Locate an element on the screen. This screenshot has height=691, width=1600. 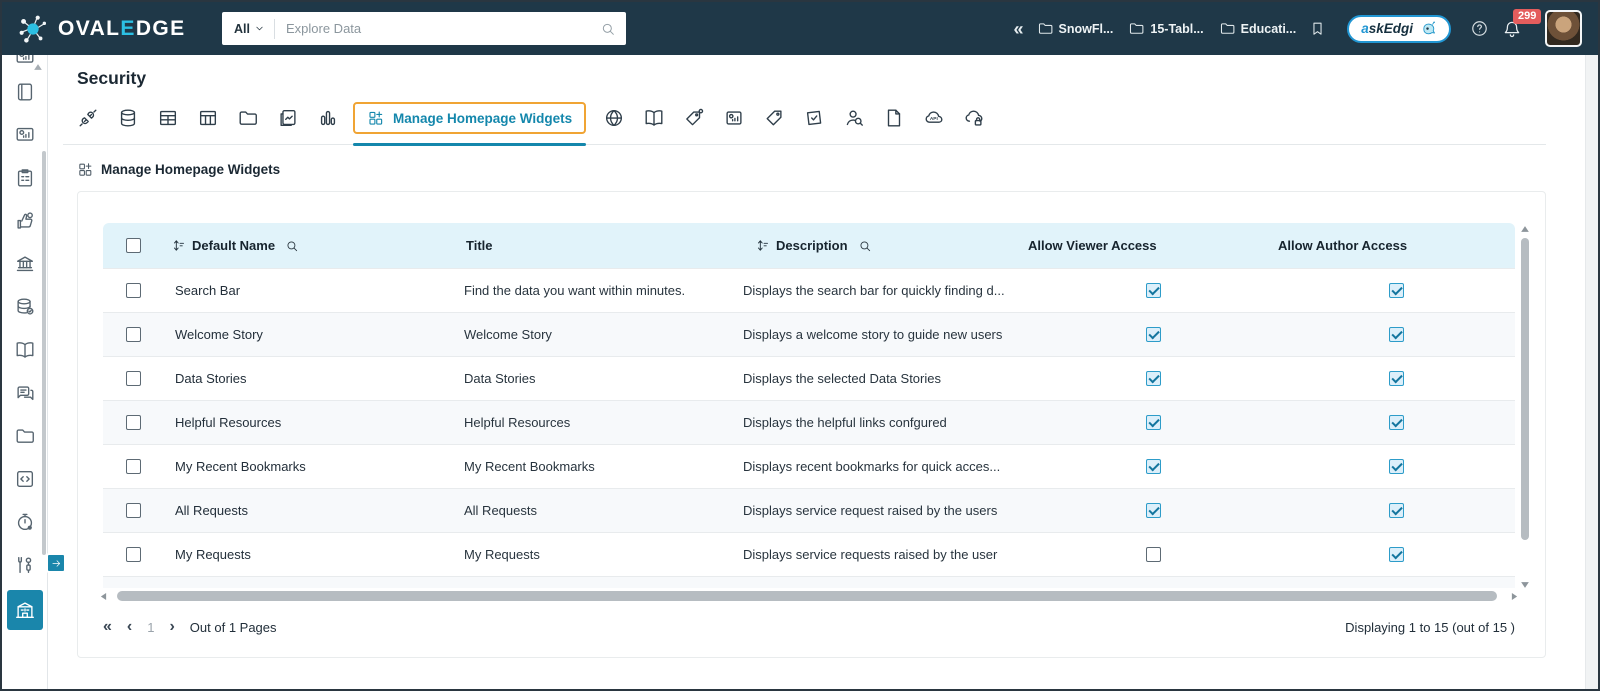
tab-folders is located at coordinates (248, 118).